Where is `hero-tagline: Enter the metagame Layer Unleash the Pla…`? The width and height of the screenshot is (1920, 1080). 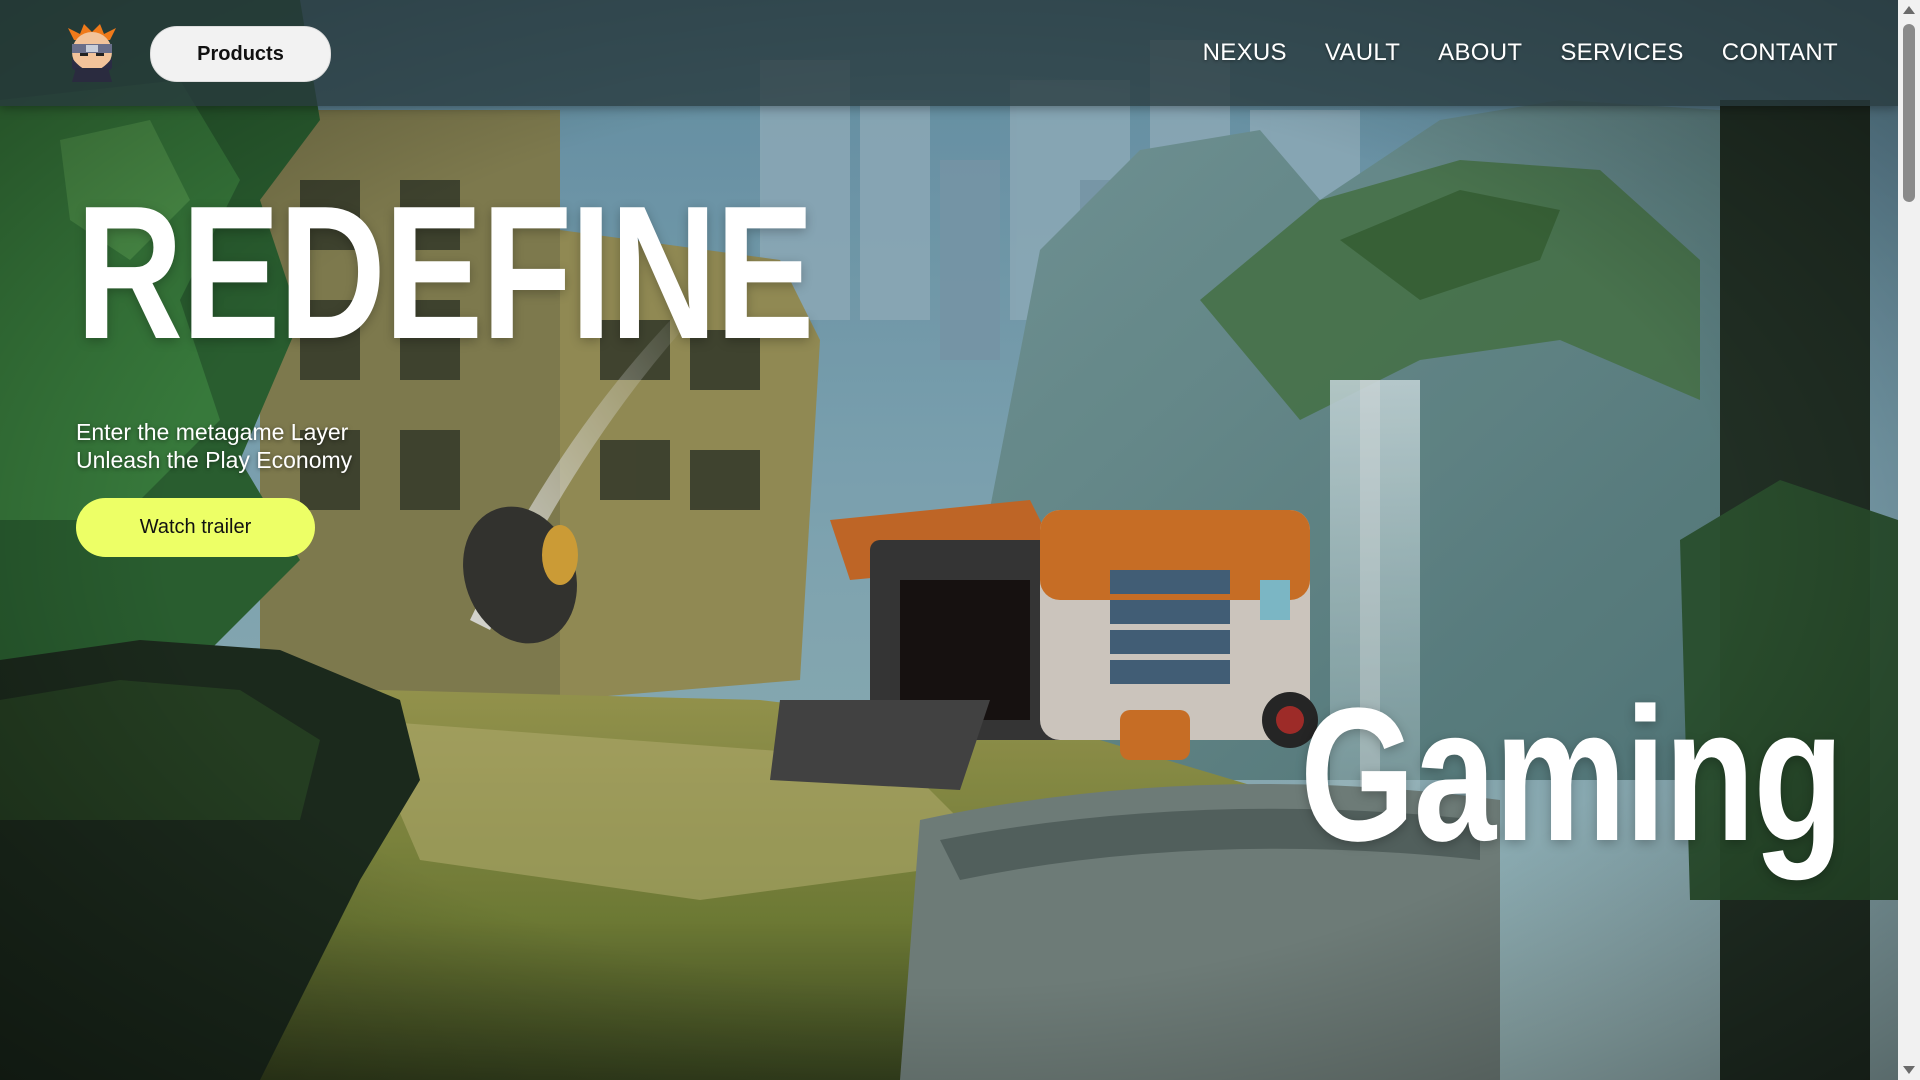
hero-tagline: Enter the metagame Layer Unleash the Pla… is located at coordinates (214, 446).